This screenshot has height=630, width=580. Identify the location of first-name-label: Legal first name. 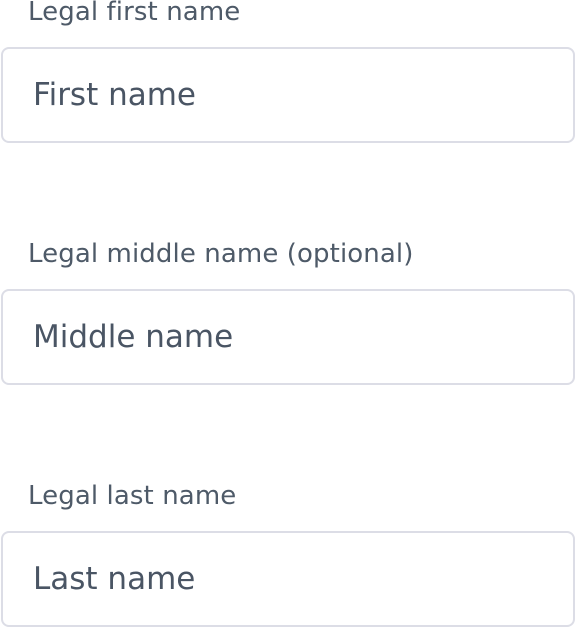
(134, 13).